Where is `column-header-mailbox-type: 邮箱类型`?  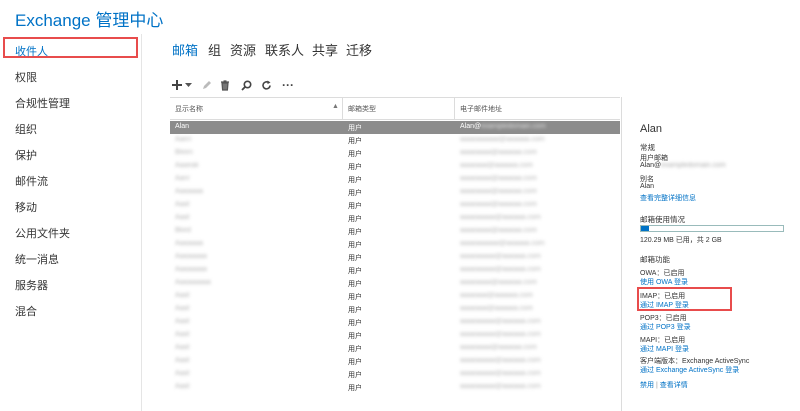 column-header-mailbox-type: 邮箱类型 is located at coordinates (362, 109).